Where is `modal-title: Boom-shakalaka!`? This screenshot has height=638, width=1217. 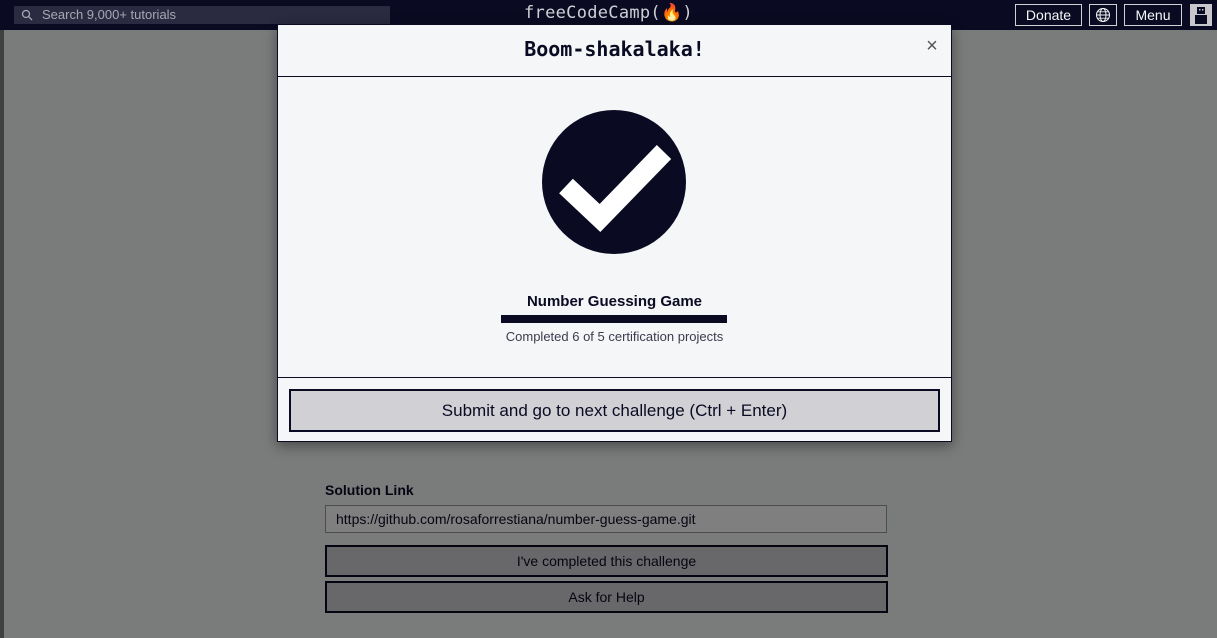
modal-title: Boom-shakalaka! is located at coordinates (614, 49).